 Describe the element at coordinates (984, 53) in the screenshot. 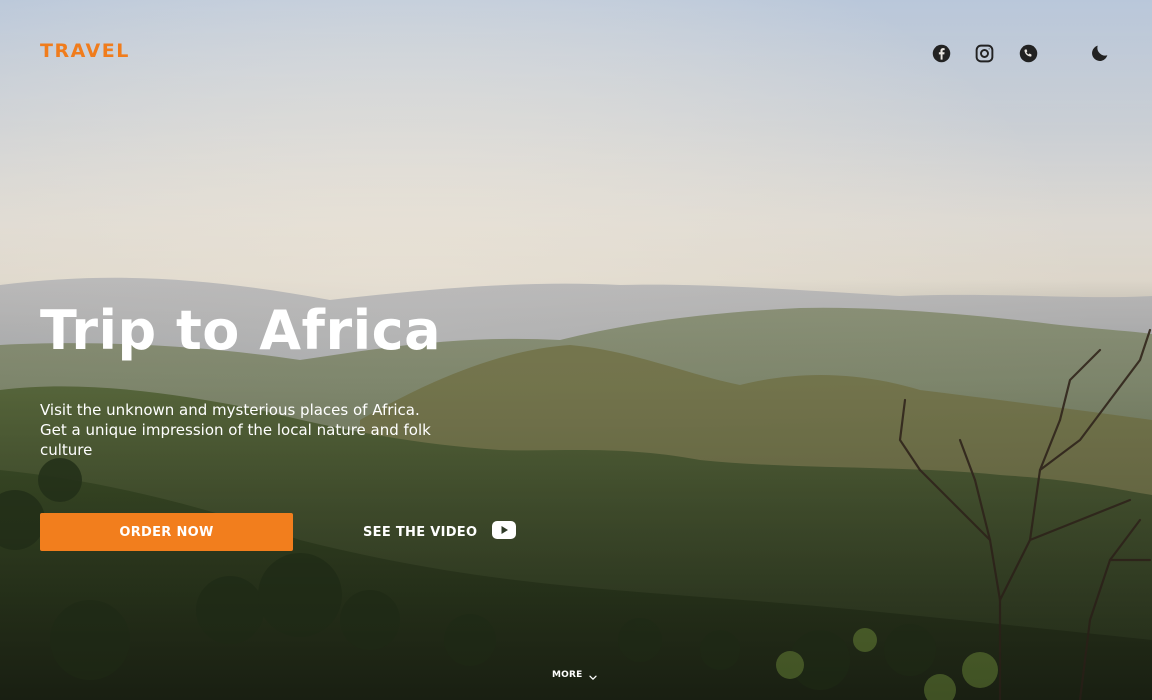

I see `instagram-icon` at that location.